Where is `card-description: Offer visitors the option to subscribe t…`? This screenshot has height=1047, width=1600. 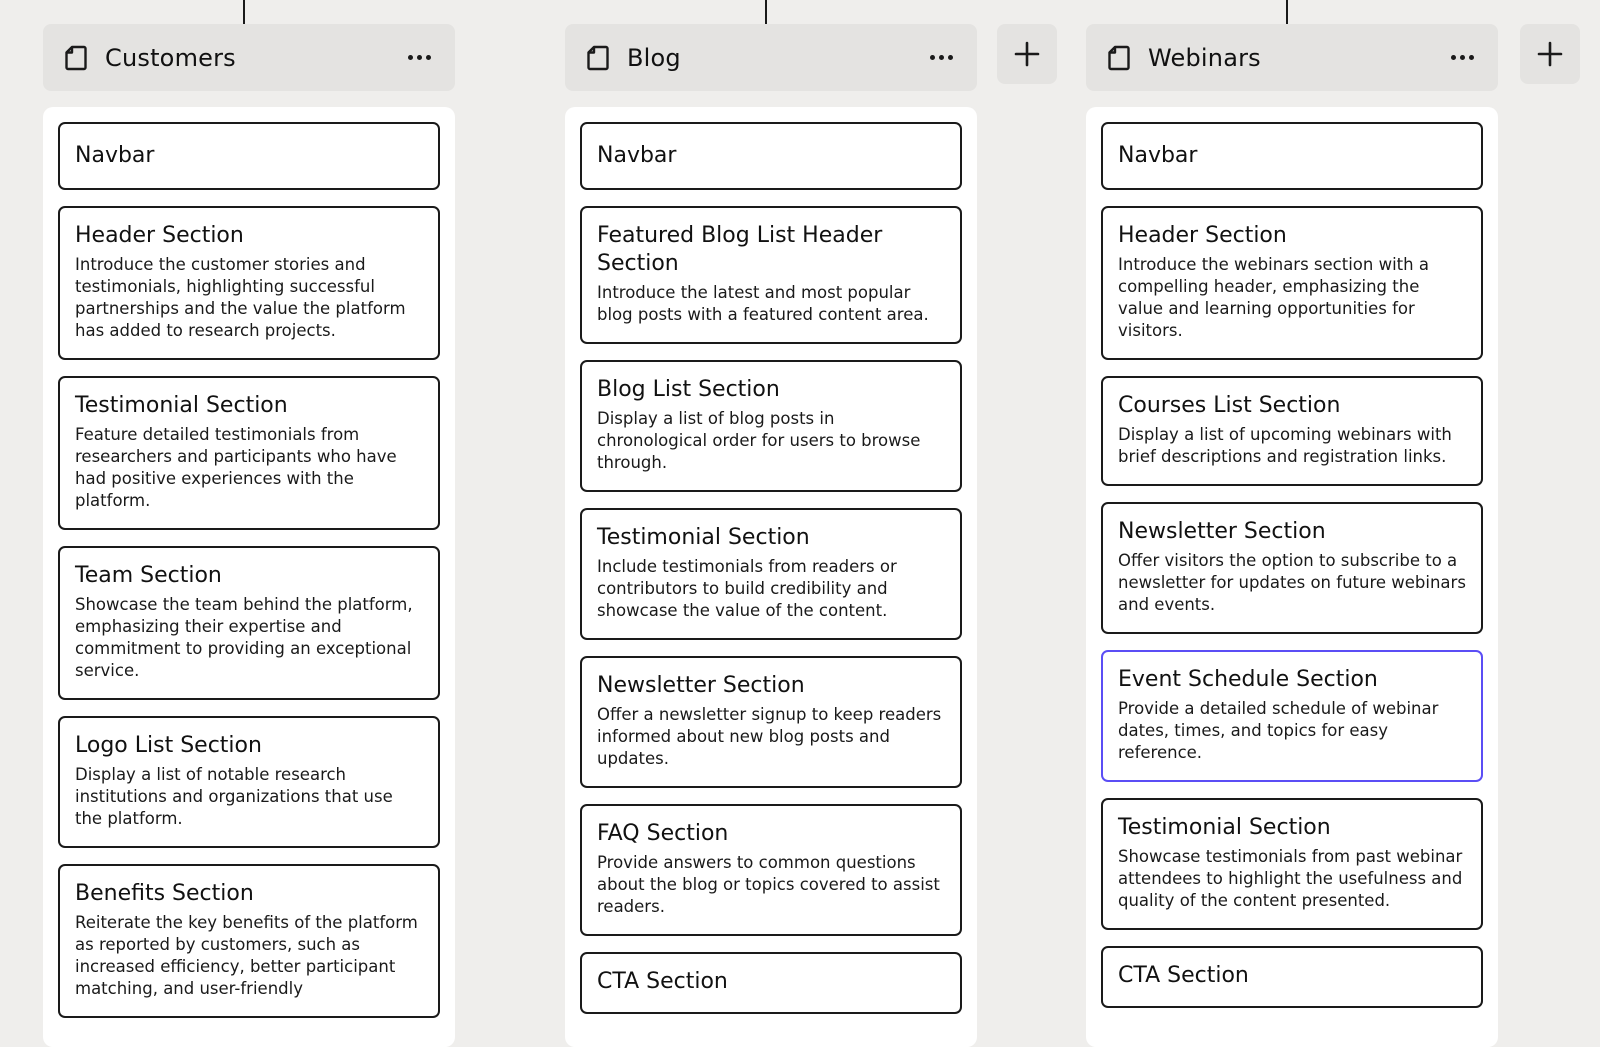
card-description: Offer visitors the option to subscribe t… is located at coordinates (1292, 582).